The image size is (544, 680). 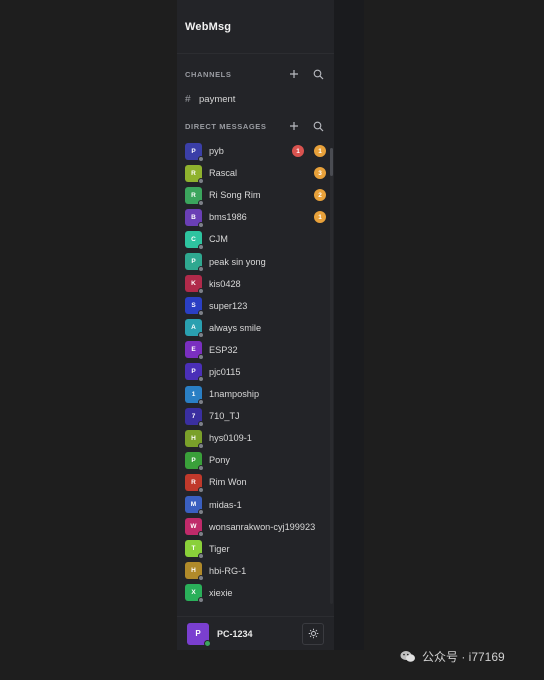 What do you see at coordinates (255, 460) in the screenshot?
I see `dm-item: P Pony` at bounding box center [255, 460].